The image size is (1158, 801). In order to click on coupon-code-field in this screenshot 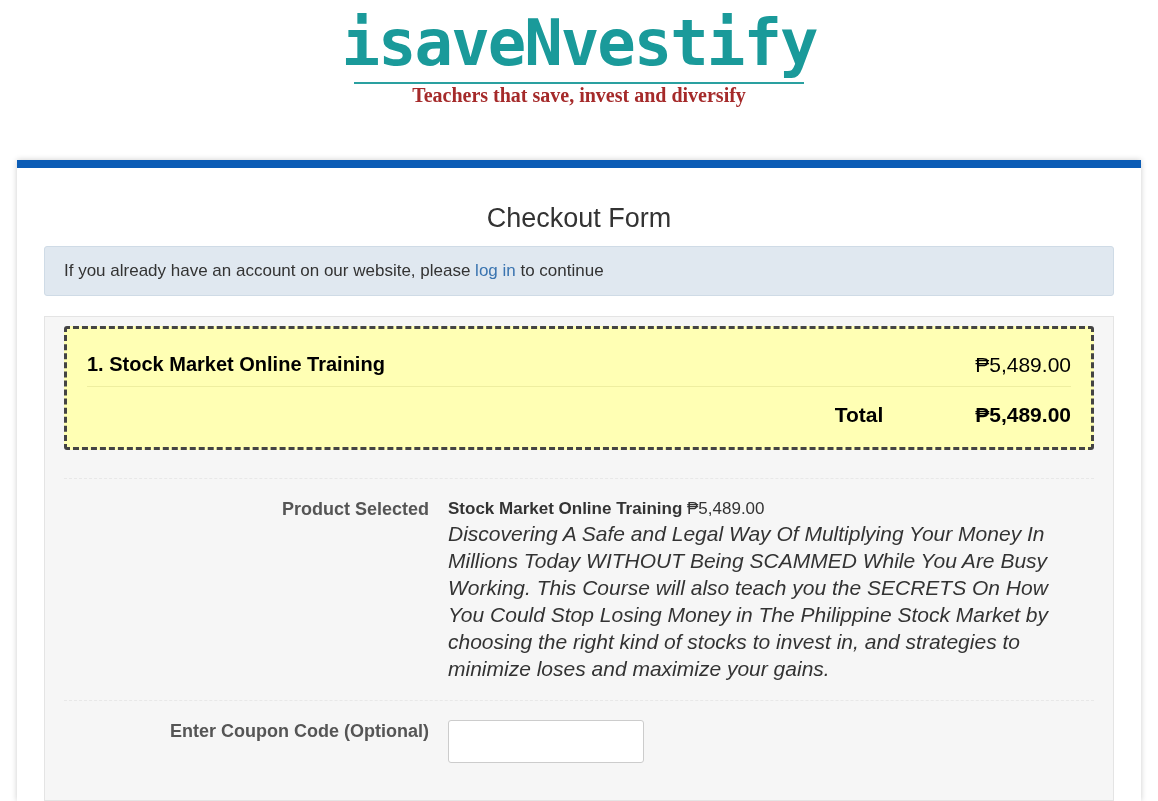, I will do `click(546, 741)`.